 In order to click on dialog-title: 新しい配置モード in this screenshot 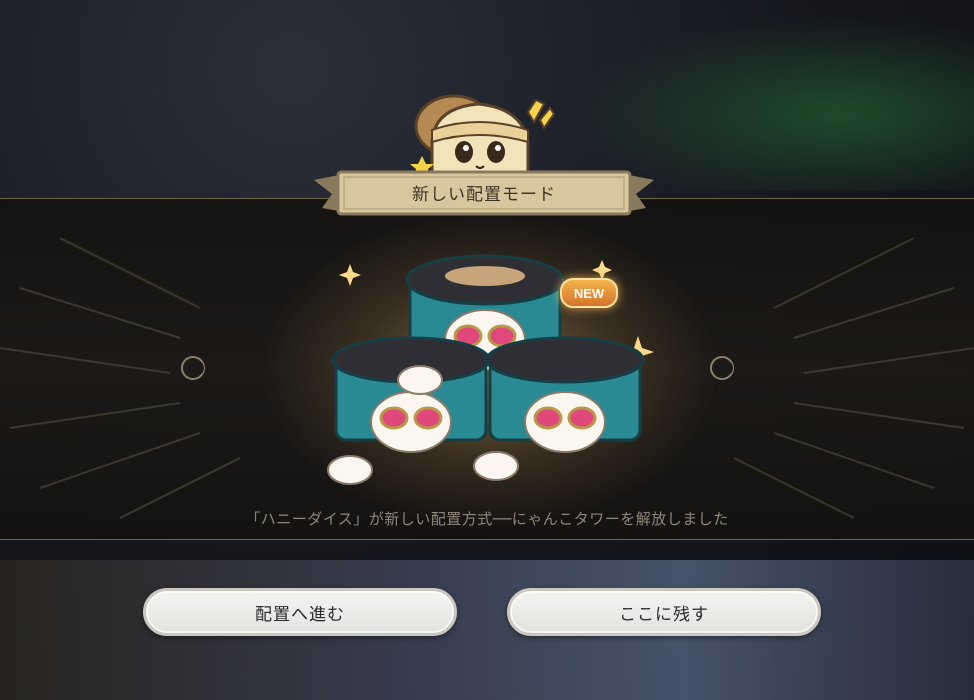, I will do `click(484, 194)`.